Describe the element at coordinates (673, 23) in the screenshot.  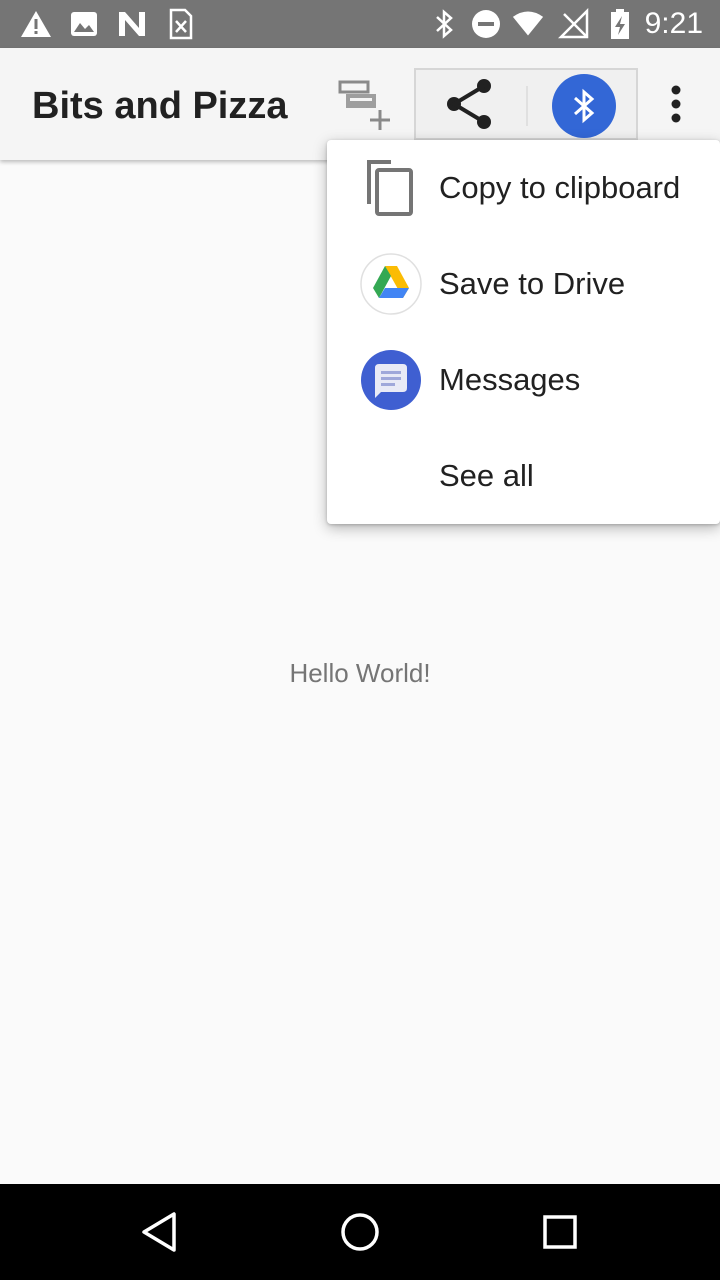
I see `status-time: 9:21` at that location.